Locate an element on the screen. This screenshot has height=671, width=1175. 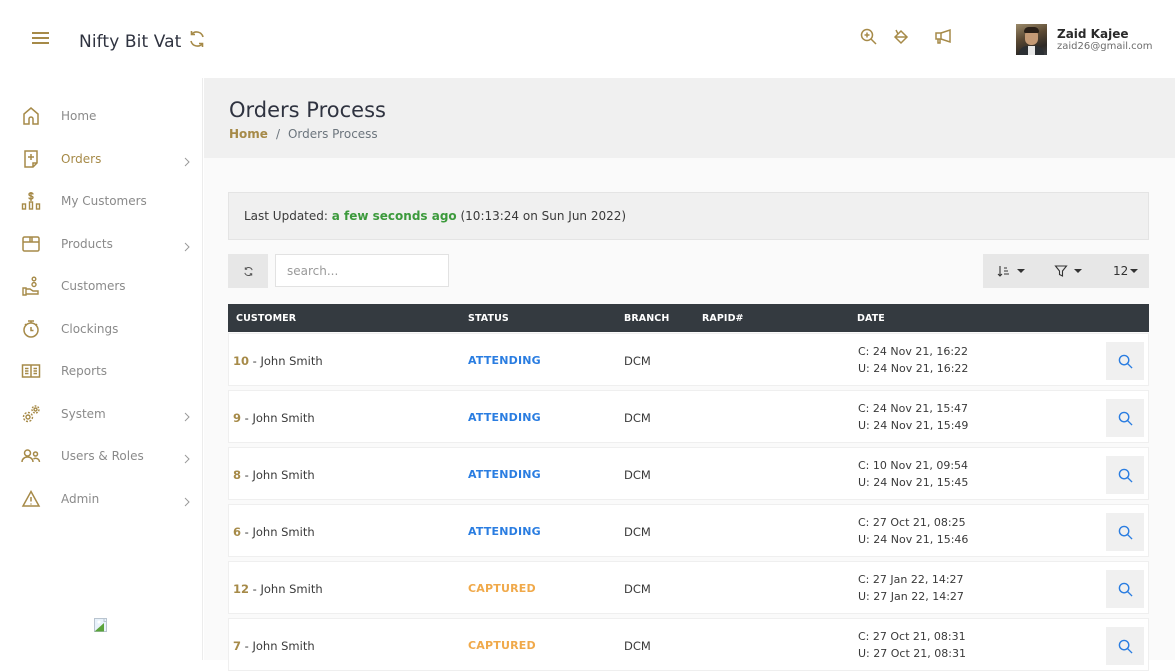
sidebar-item-admin: Admin is located at coordinates (101, 499).